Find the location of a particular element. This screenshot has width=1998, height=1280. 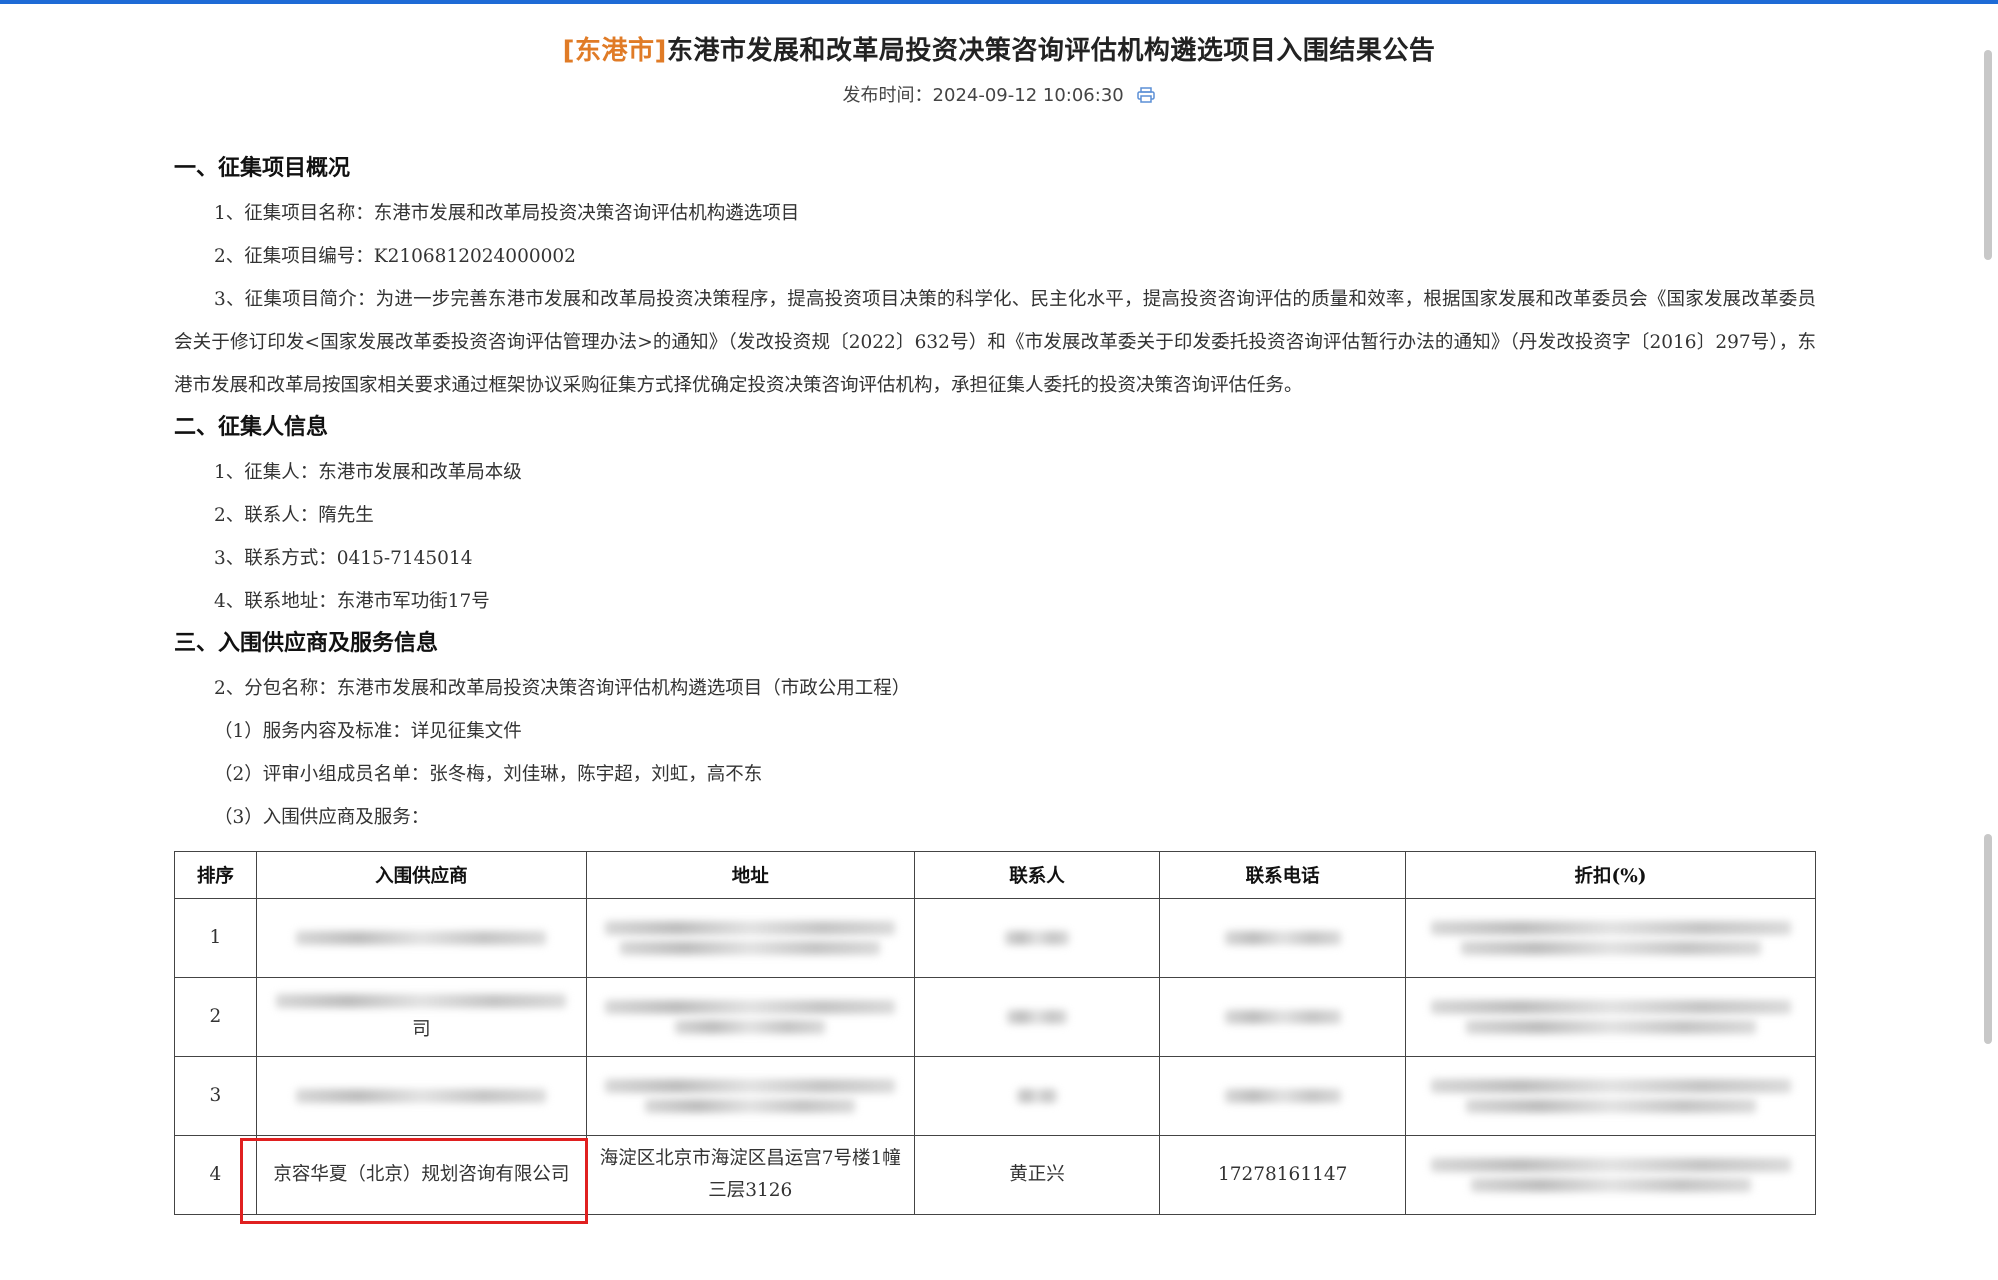

contact-person: 2、联系人：隋先生 is located at coordinates (294, 515).